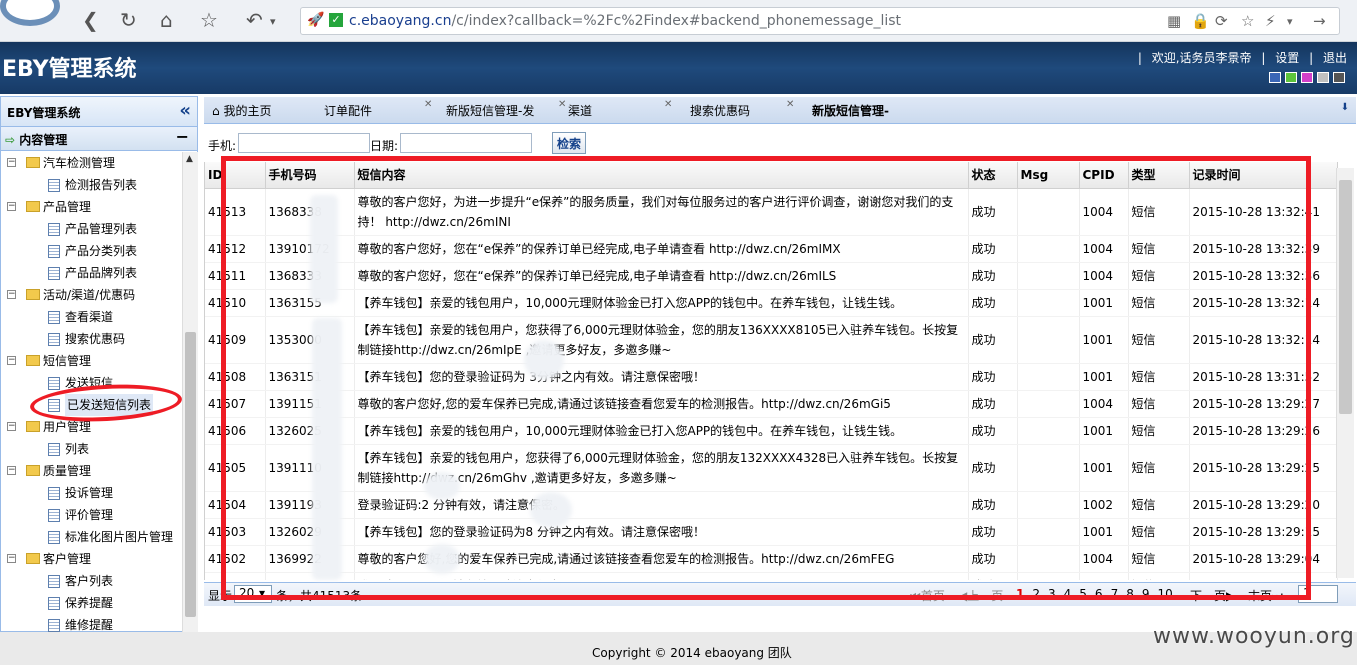 This screenshot has width=1357, height=665. What do you see at coordinates (166, 20) in the screenshot?
I see `home-icon: ⌂` at bounding box center [166, 20].